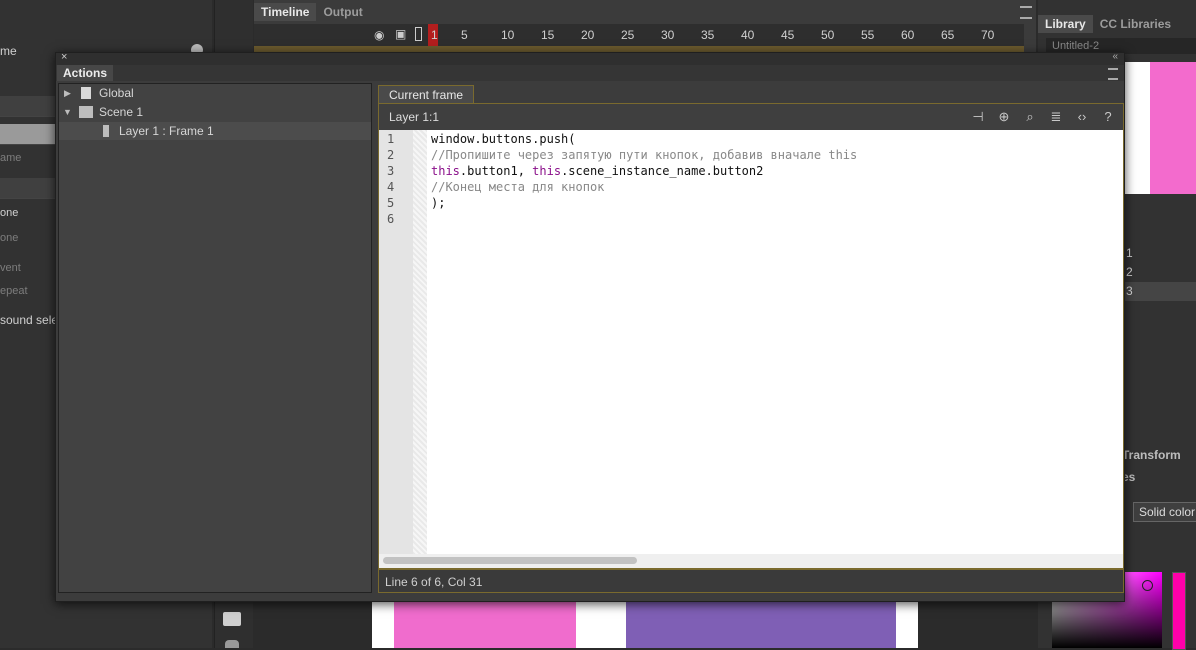  Describe the element at coordinates (396, 342) in the screenshot. I see `line-gutter: 1 2 3 4 5 6` at that location.